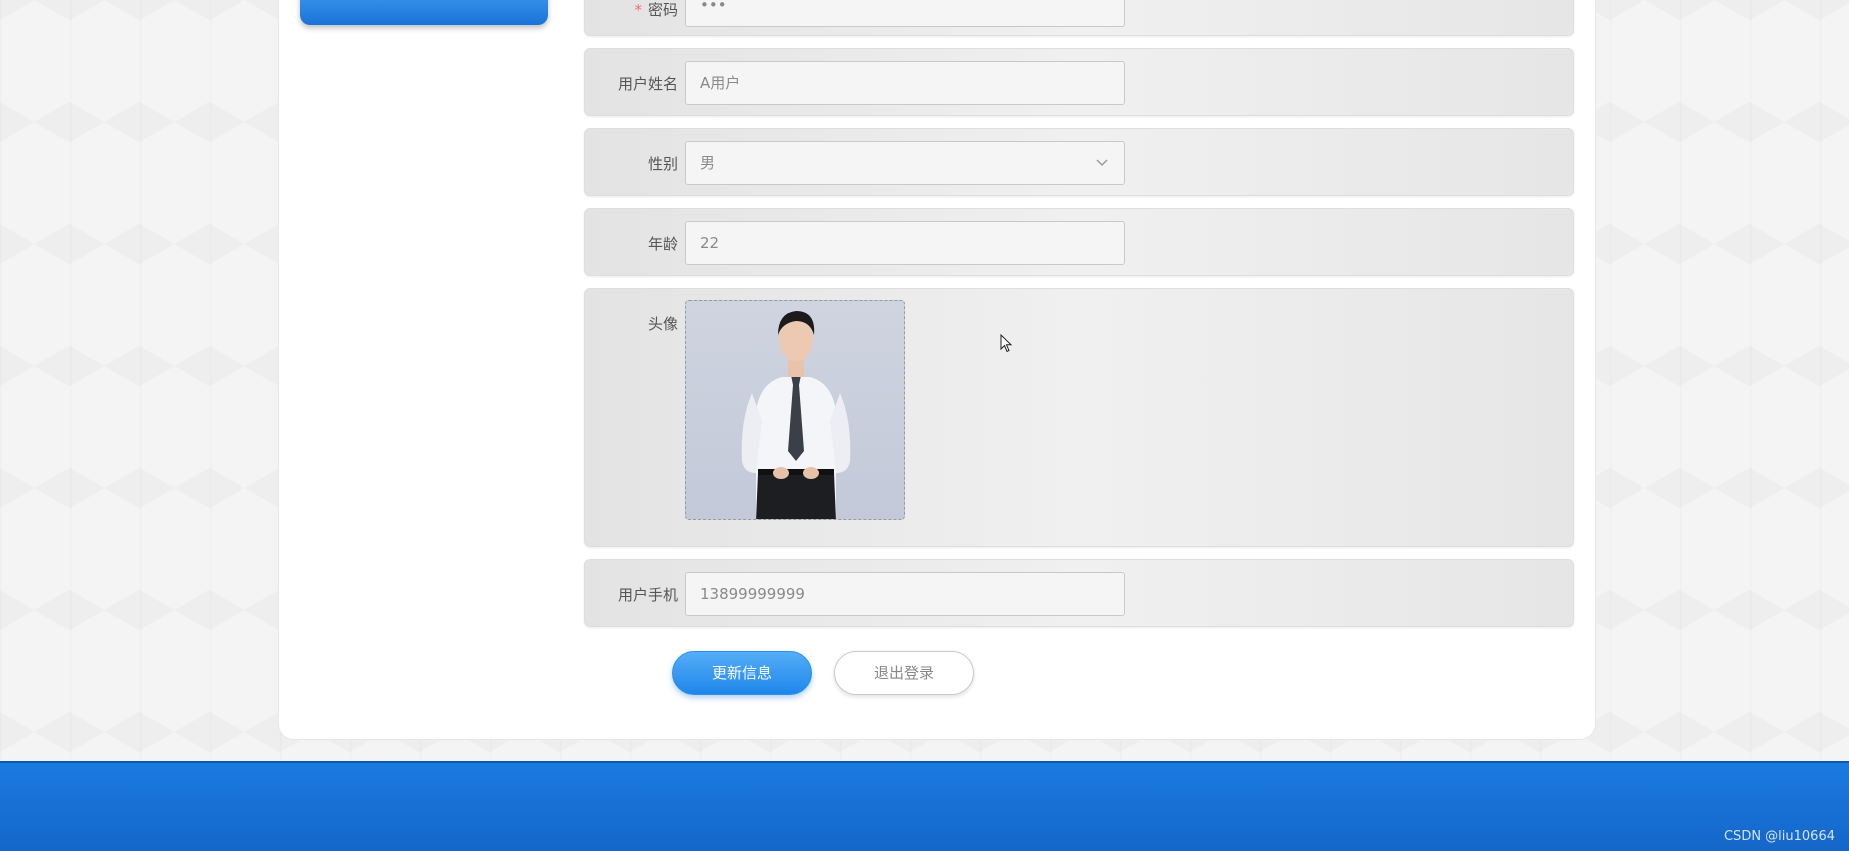 This screenshot has width=1849, height=851. I want to click on gender-form-row: 性别 男, so click(1079, 162).